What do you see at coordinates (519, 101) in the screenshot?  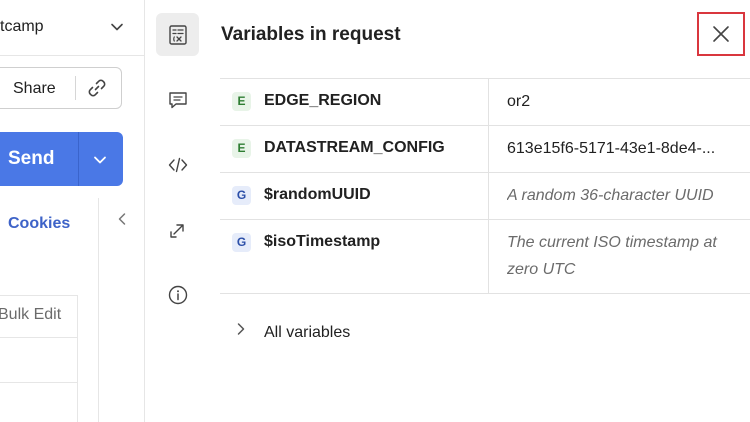 I see `variable-value: or2` at bounding box center [519, 101].